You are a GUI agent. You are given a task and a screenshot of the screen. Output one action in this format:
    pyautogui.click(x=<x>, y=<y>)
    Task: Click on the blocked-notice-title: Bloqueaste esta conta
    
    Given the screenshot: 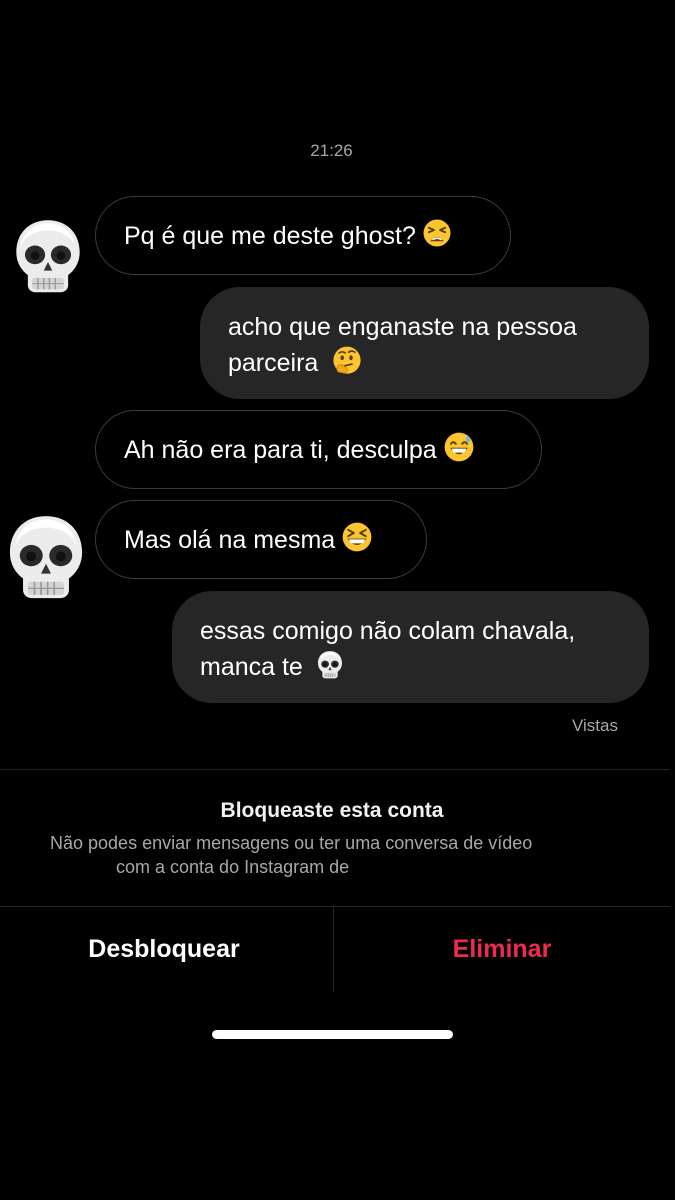 What is the action you would take?
    pyautogui.click(x=332, y=810)
    